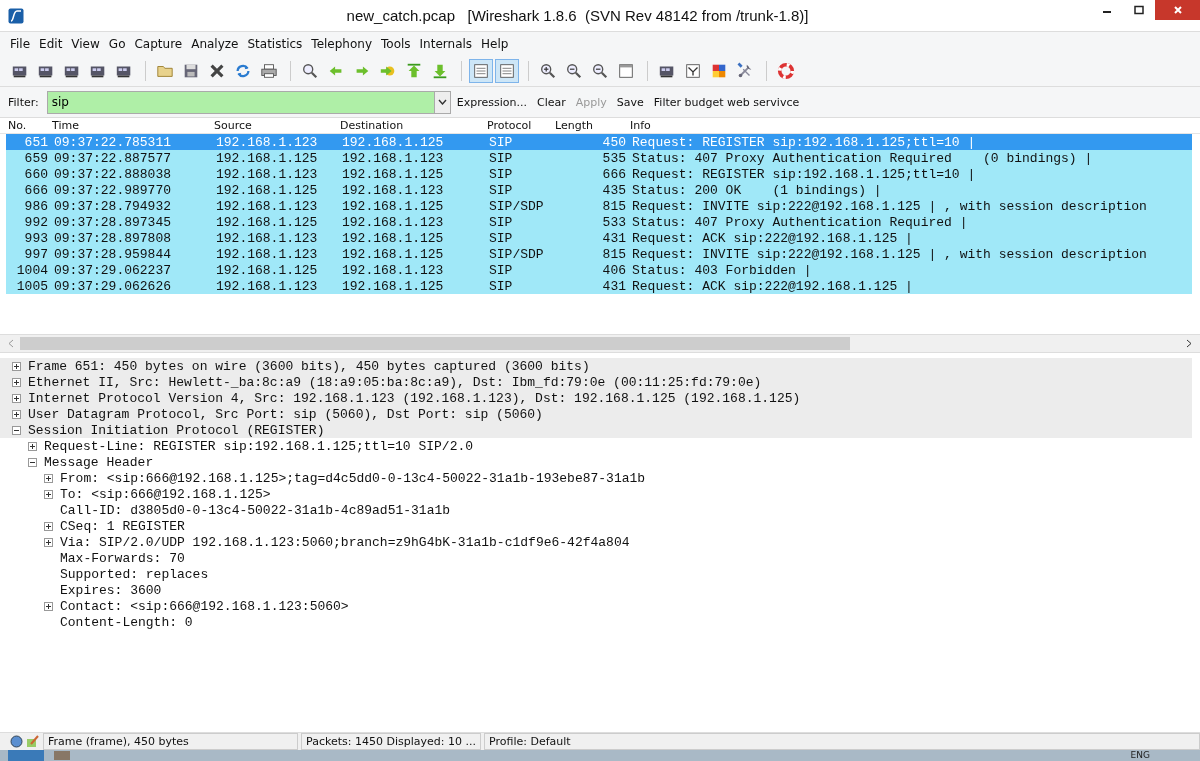 Image resolution: width=1200 pixels, height=761 pixels. I want to click on tree-item: CSeq: 1 REGISTER, so click(122, 526).